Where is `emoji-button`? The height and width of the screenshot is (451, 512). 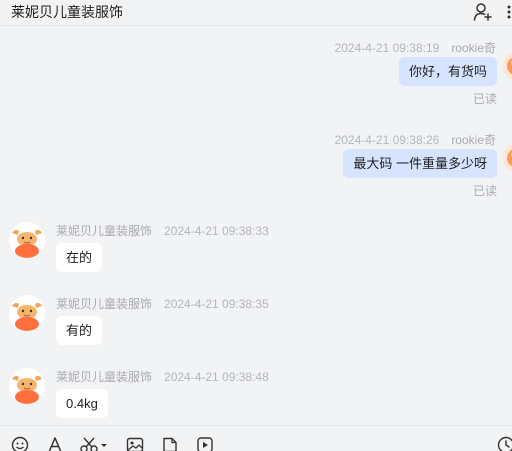
emoji-button is located at coordinates (20, 443).